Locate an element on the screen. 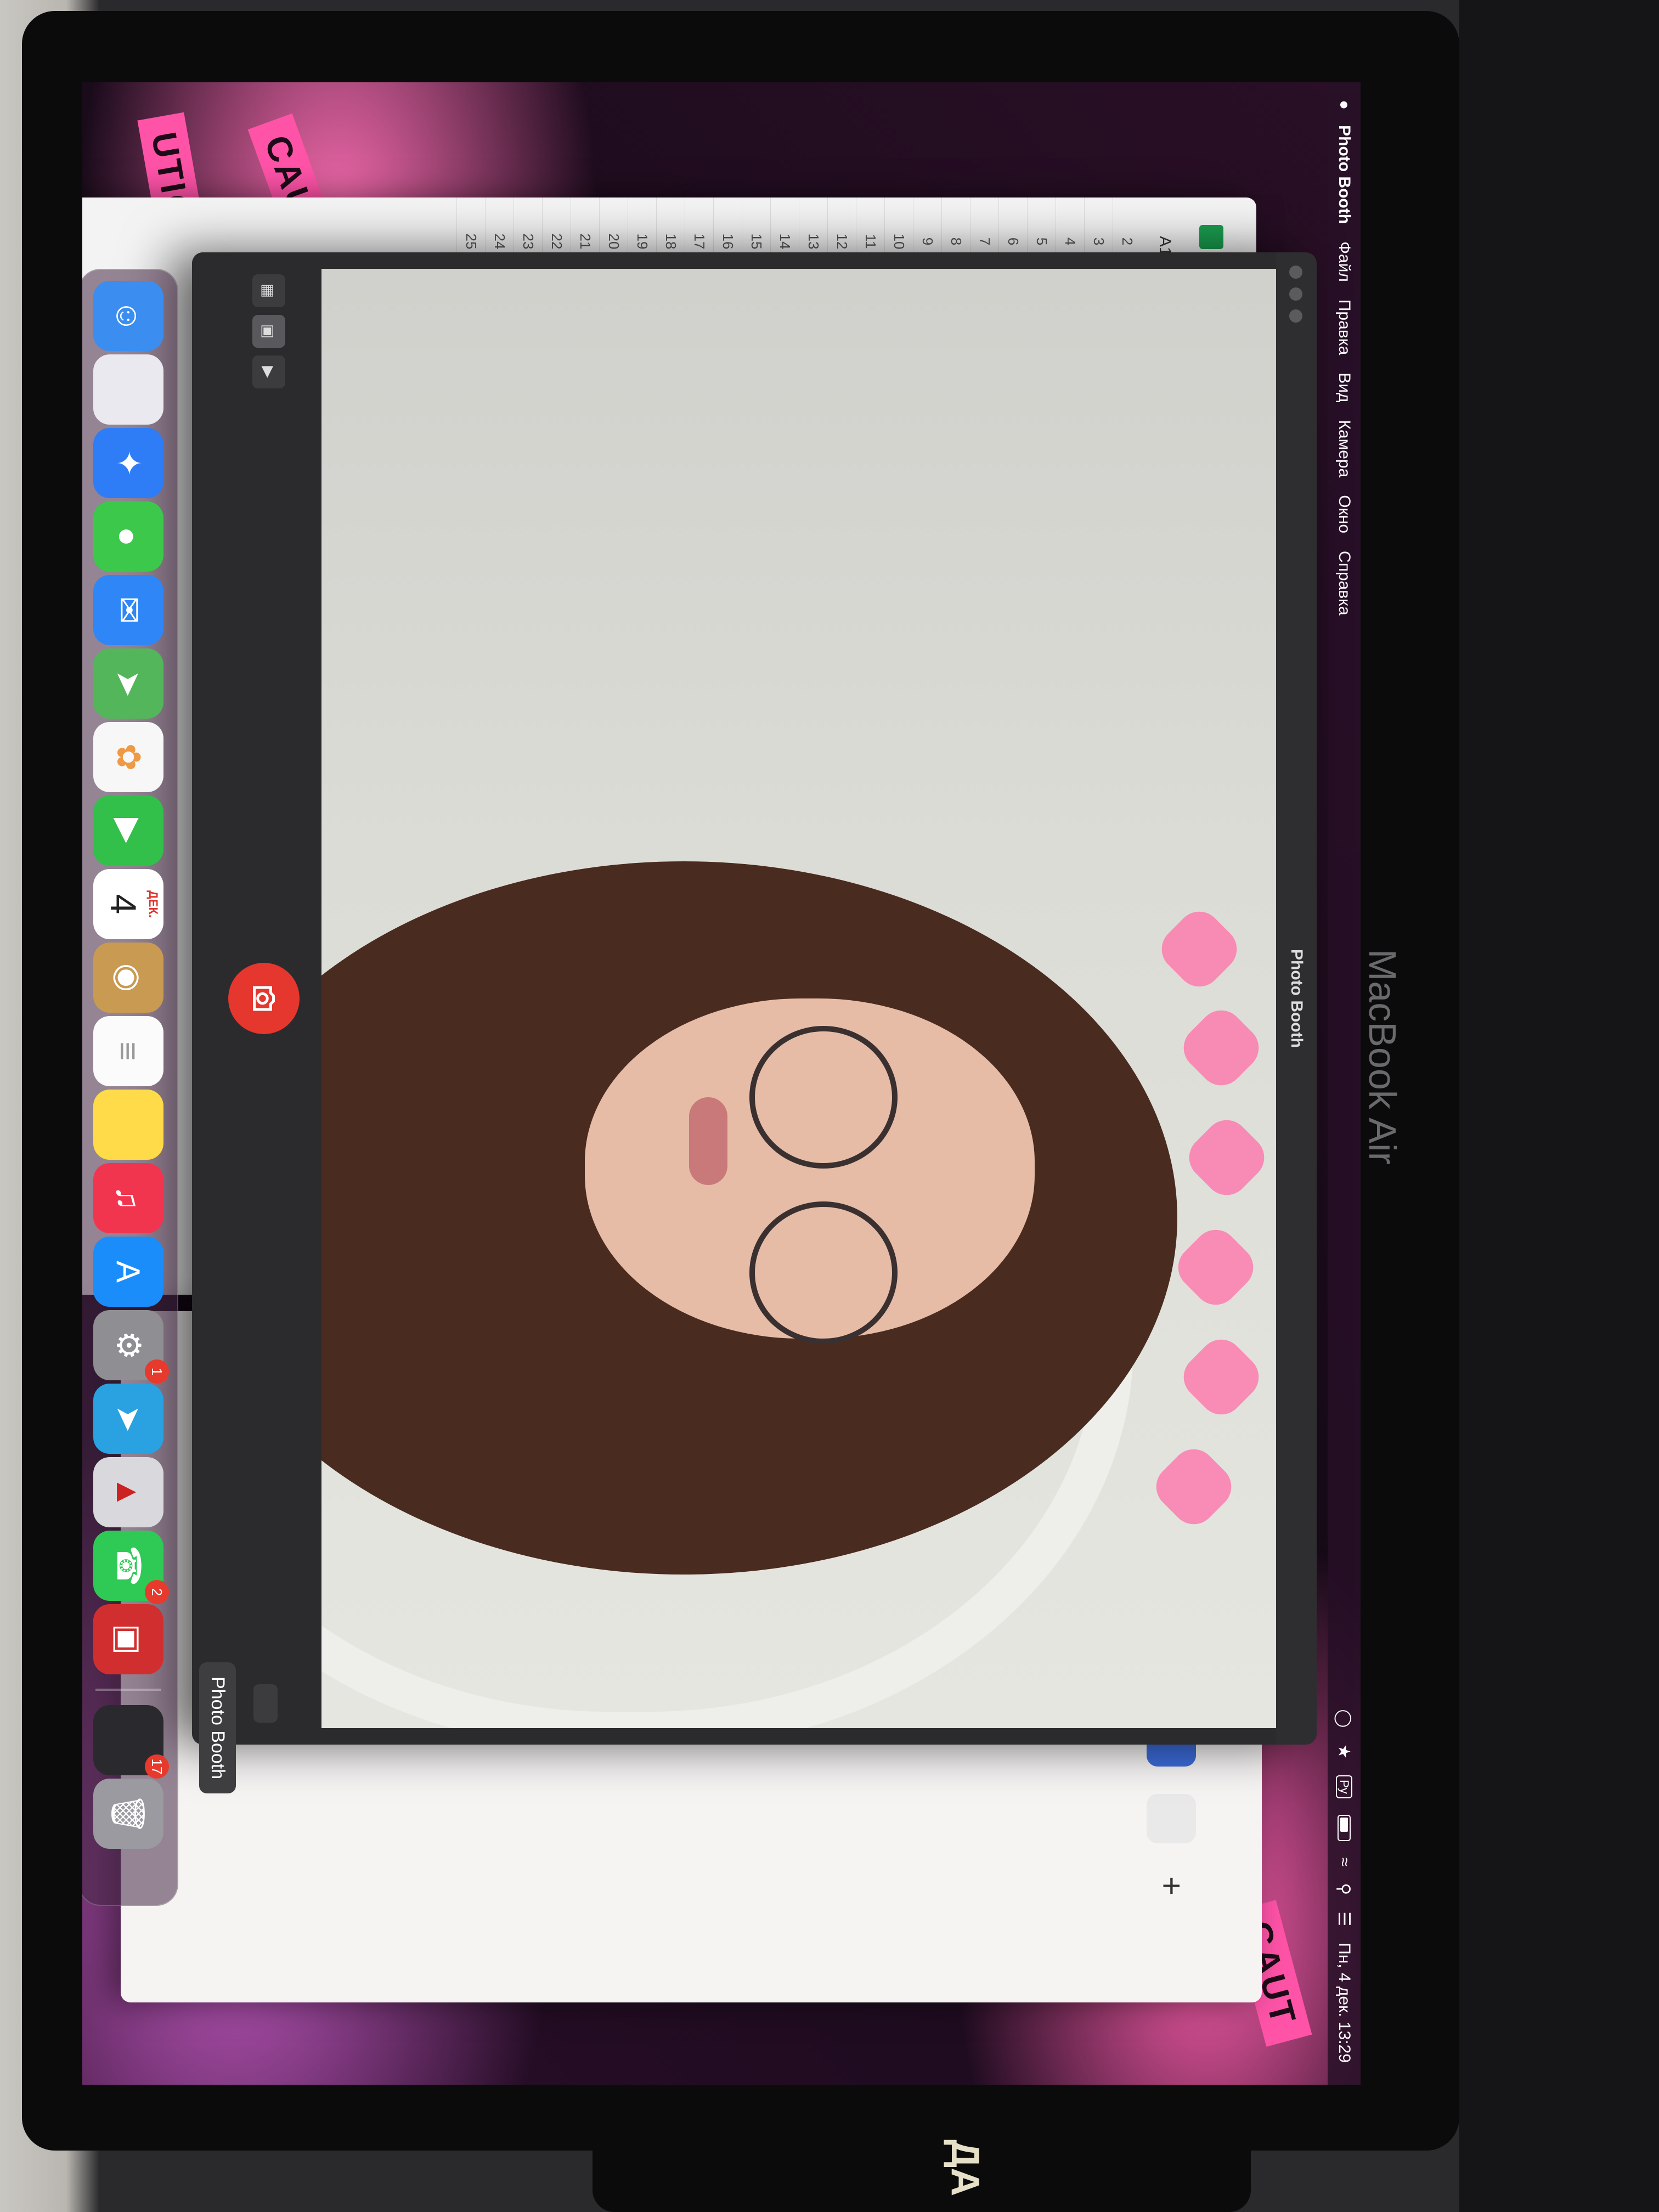 The height and width of the screenshot is (2212, 1659). zoom-button is located at coordinates (1296, 316).